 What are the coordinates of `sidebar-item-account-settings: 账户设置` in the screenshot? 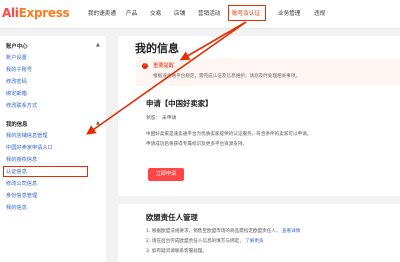 It's located at (16, 57).